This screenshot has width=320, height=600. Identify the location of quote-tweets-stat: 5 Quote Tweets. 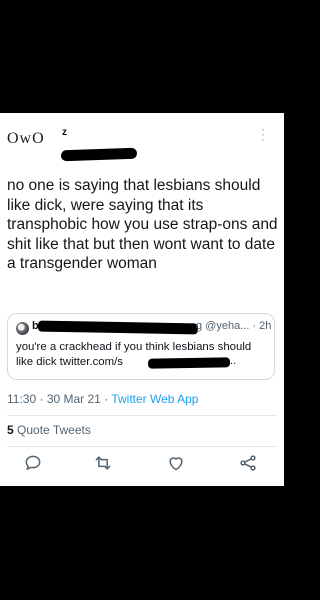
(49, 430).